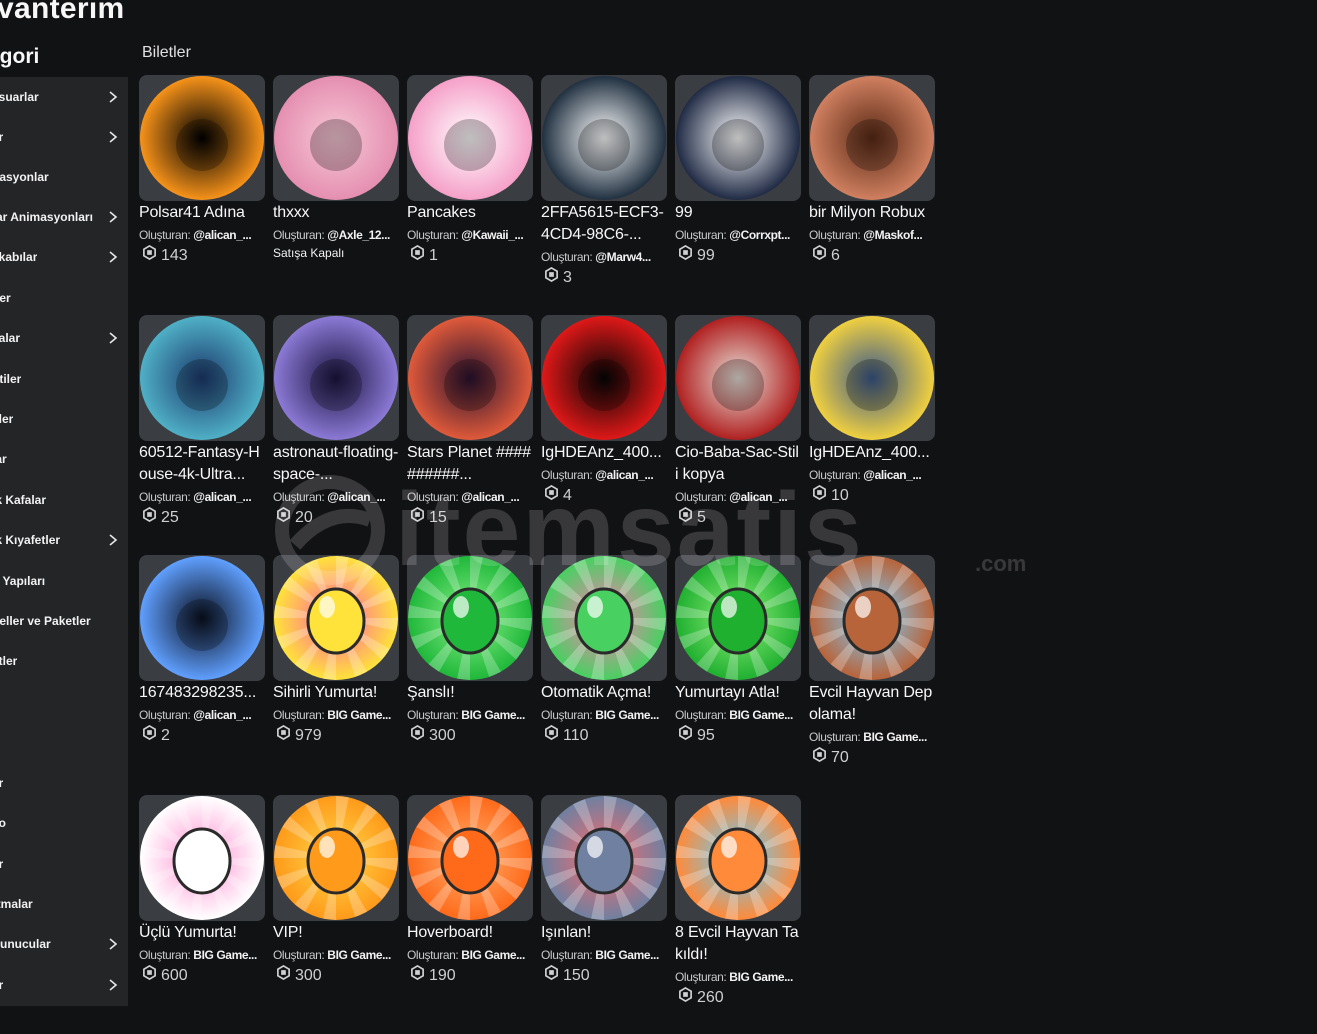 The width and height of the screenshot is (1317, 1034). What do you see at coordinates (470, 618) in the screenshot?
I see `clover-icon` at bounding box center [470, 618].